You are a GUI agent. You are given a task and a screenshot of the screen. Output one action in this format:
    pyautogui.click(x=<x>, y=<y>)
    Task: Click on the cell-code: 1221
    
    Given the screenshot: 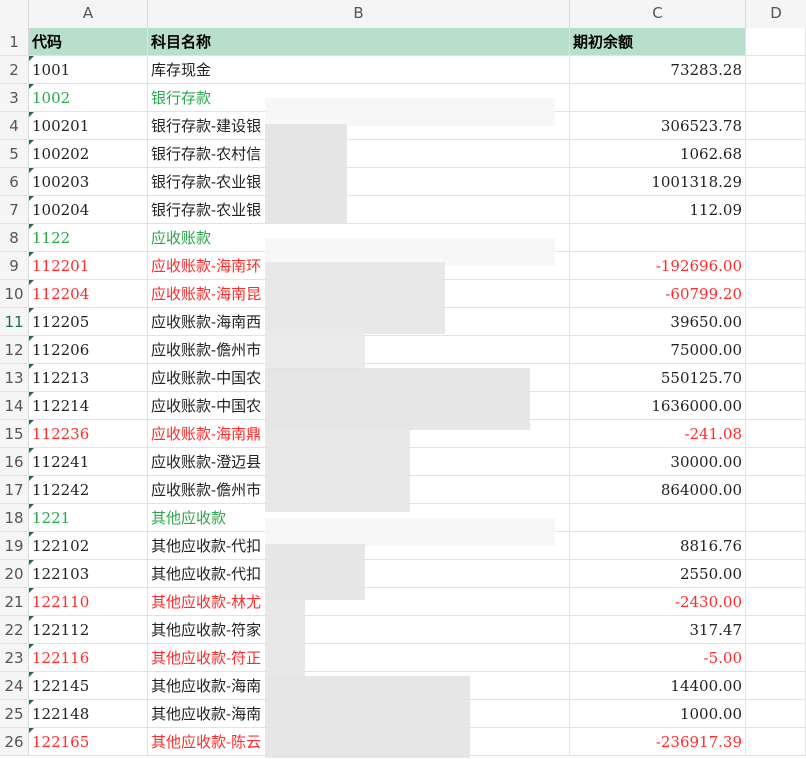 What is the action you would take?
    pyautogui.click(x=88, y=518)
    